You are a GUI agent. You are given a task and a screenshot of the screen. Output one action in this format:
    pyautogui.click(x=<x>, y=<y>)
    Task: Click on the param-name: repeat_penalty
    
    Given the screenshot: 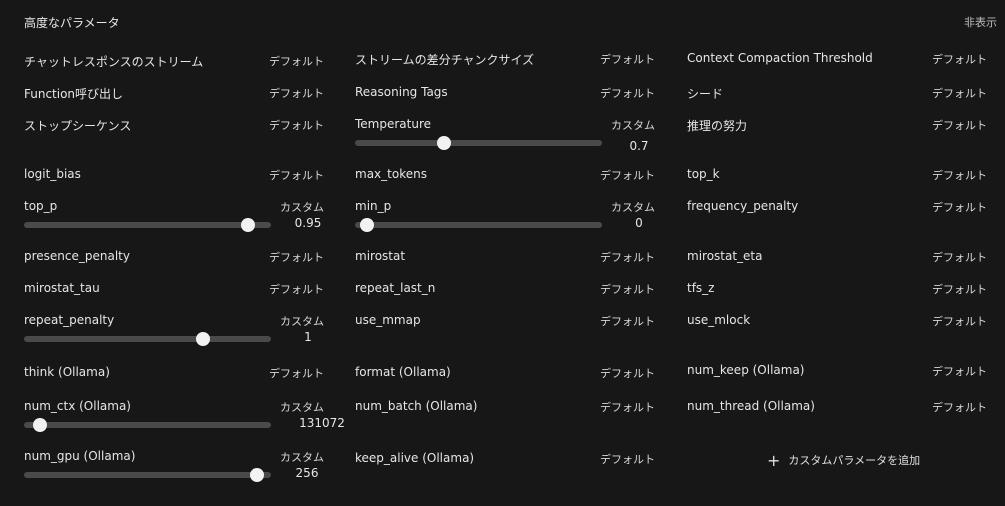 What is the action you would take?
    pyautogui.click(x=69, y=320)
    